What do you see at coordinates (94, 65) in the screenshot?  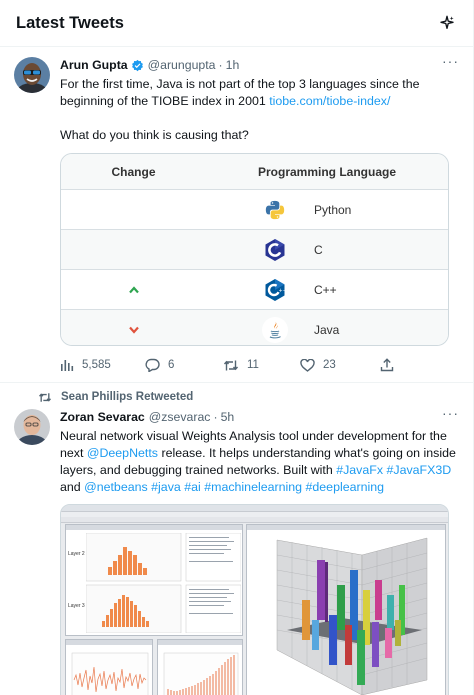 I see `author-name: Arun Gupta` at bounding box center [94, 65].